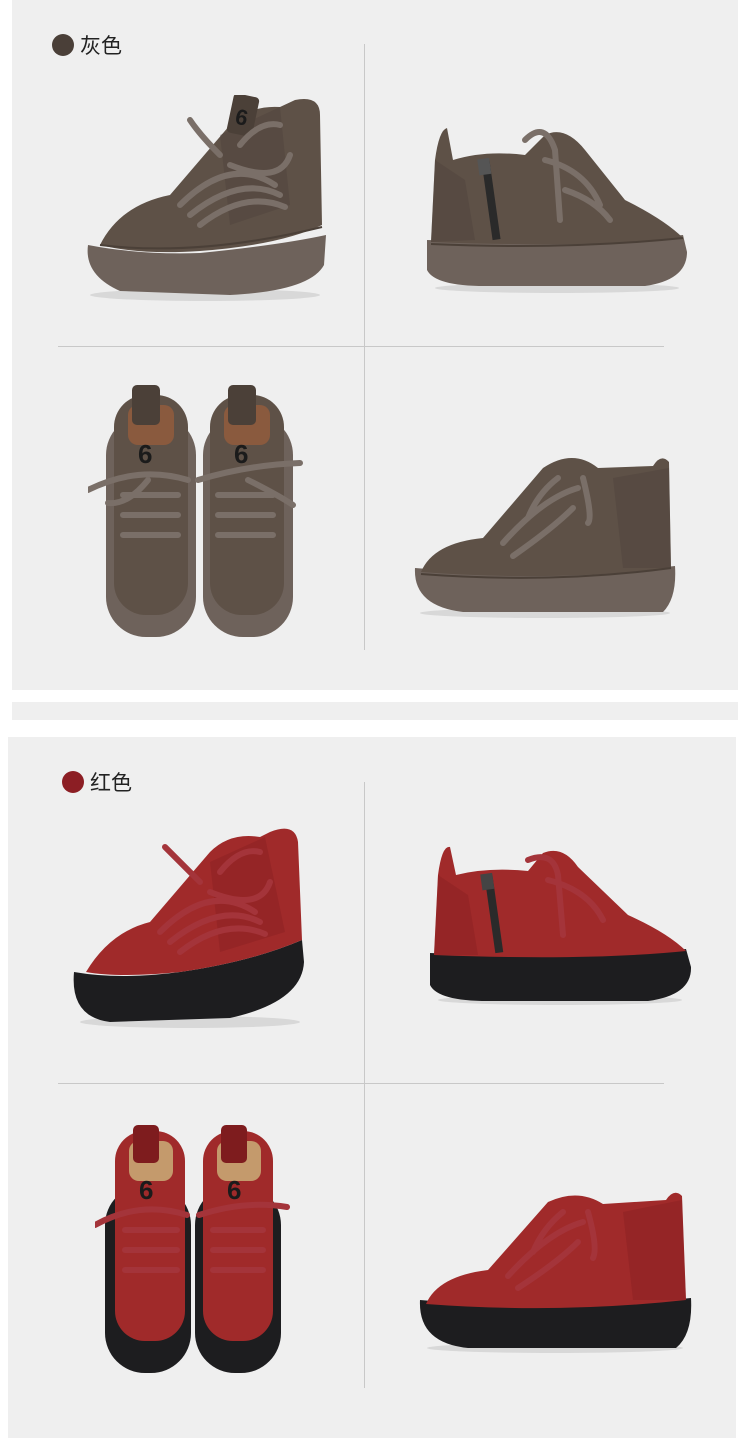 Image resolution: width=750 pixels, height=1438 pixels. I want to click on red-shoe-side-view, so click(560, 925).